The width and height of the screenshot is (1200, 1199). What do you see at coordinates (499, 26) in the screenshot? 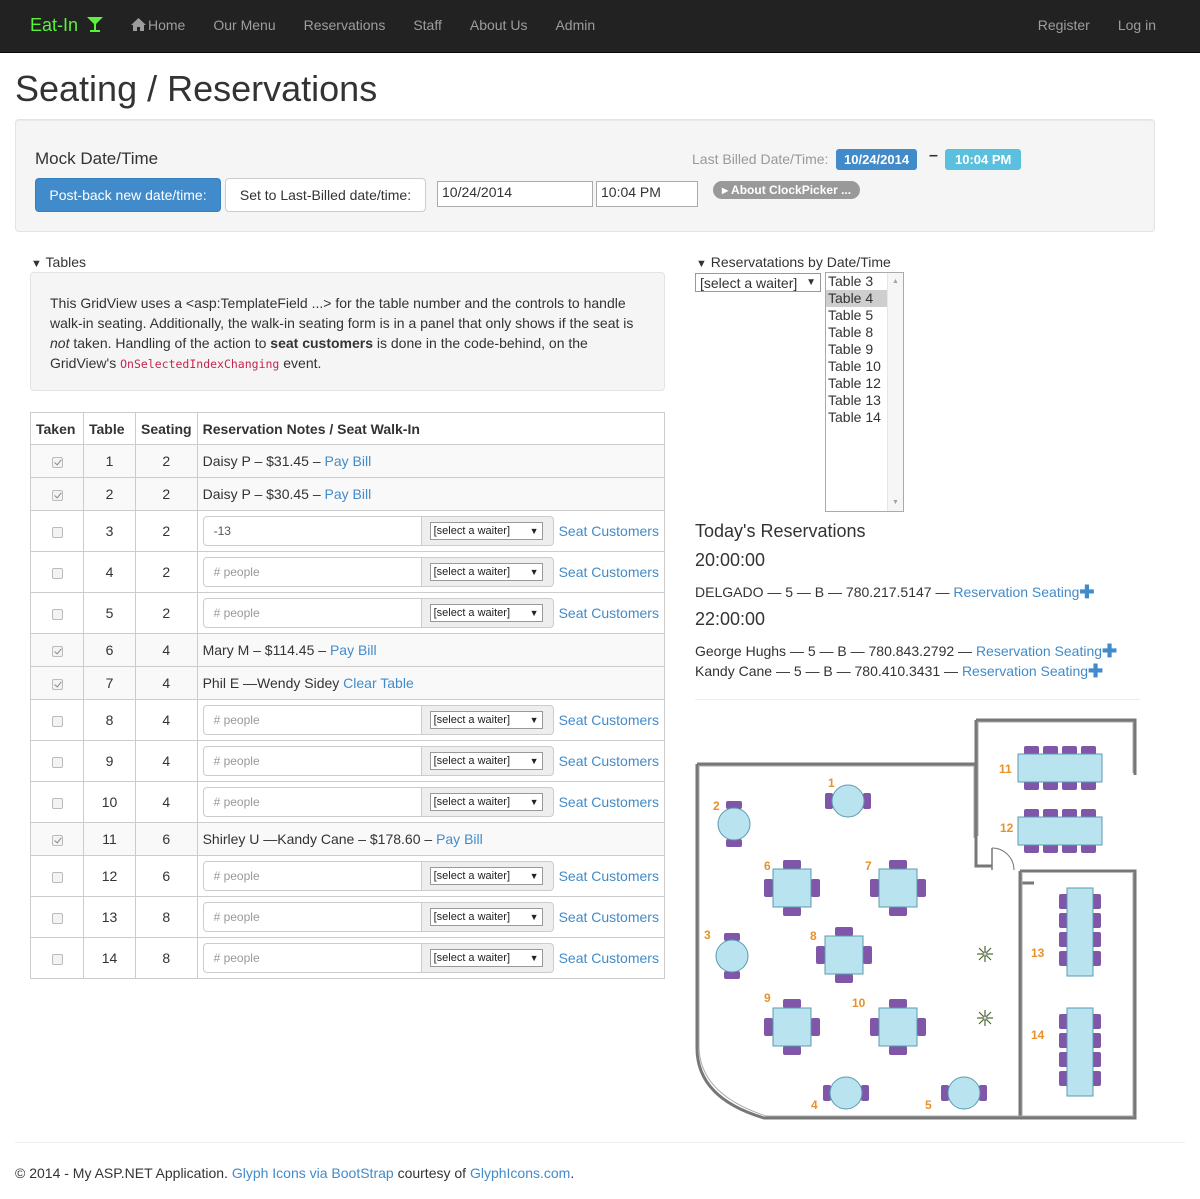
I see `nav-about-us: About Us` at bounding box center [499, 26].